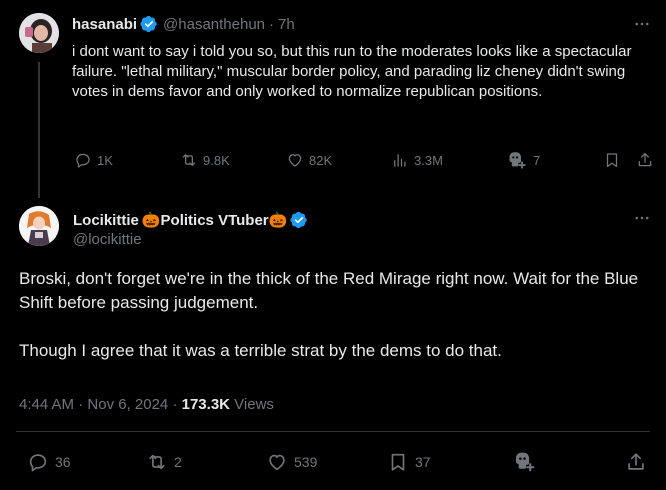  I want to click on pumpkin-emoji-left: 🎃, so click(151, 220).